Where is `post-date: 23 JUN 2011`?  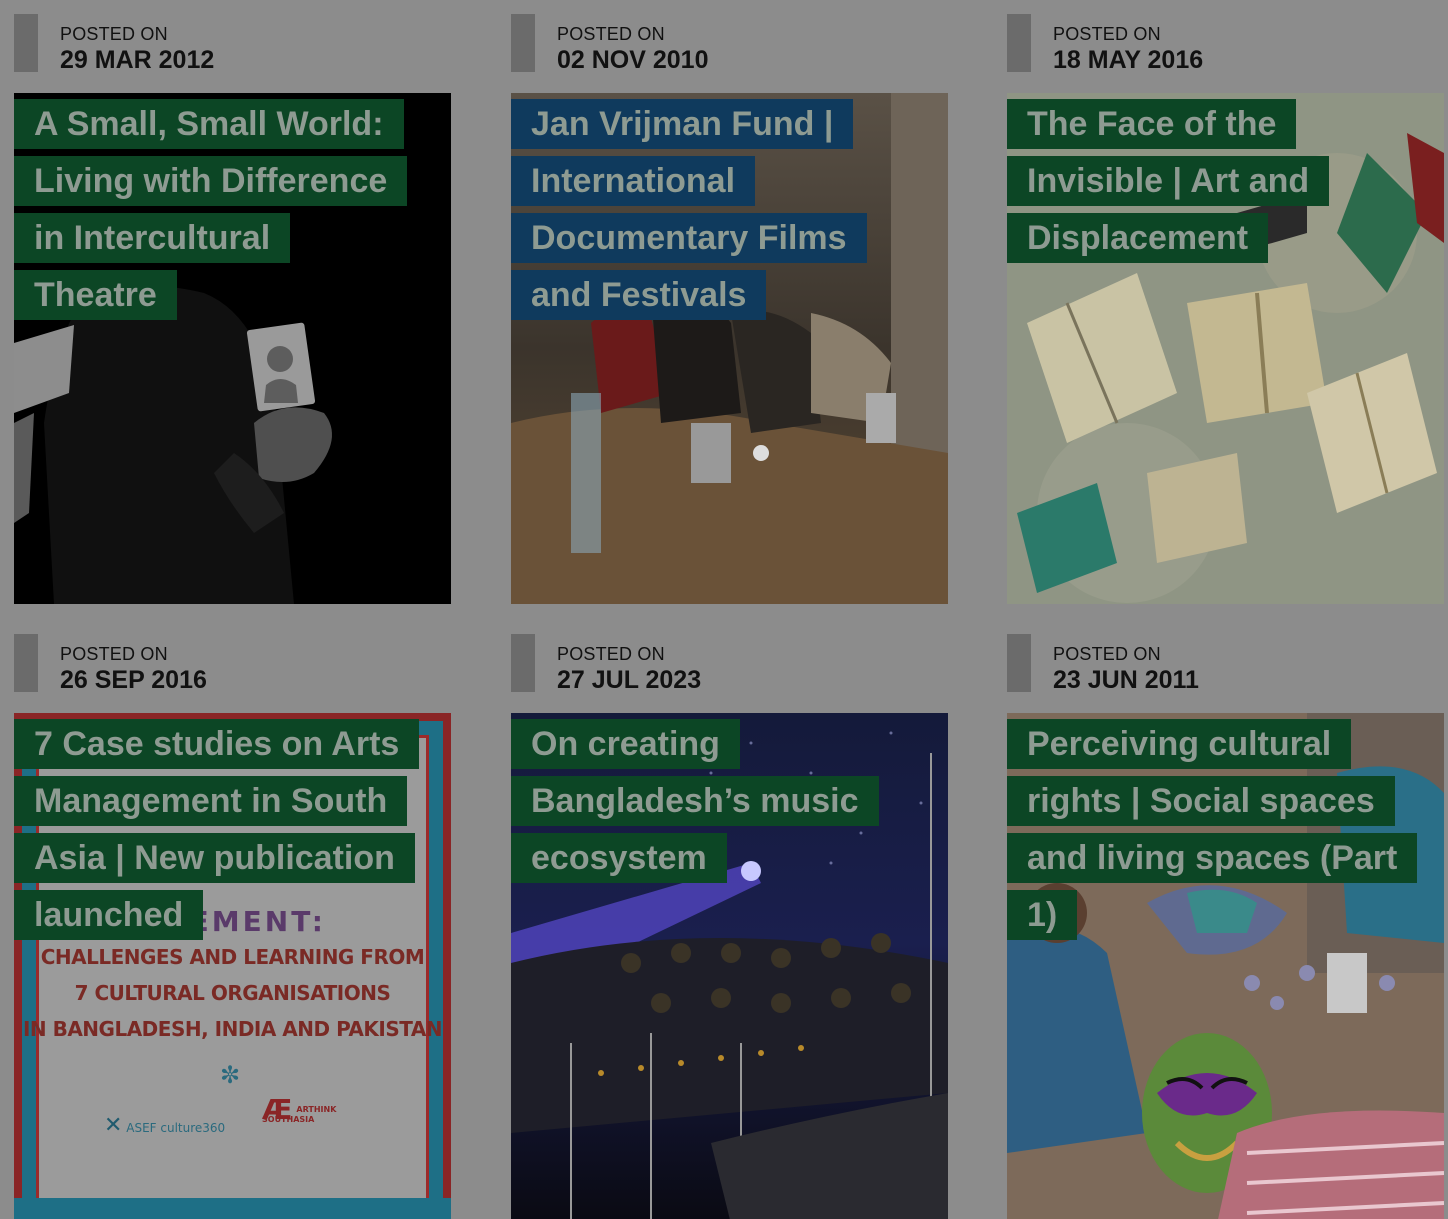 post-date: 23 JUN 2011 is located at coordinates (1126, 680).